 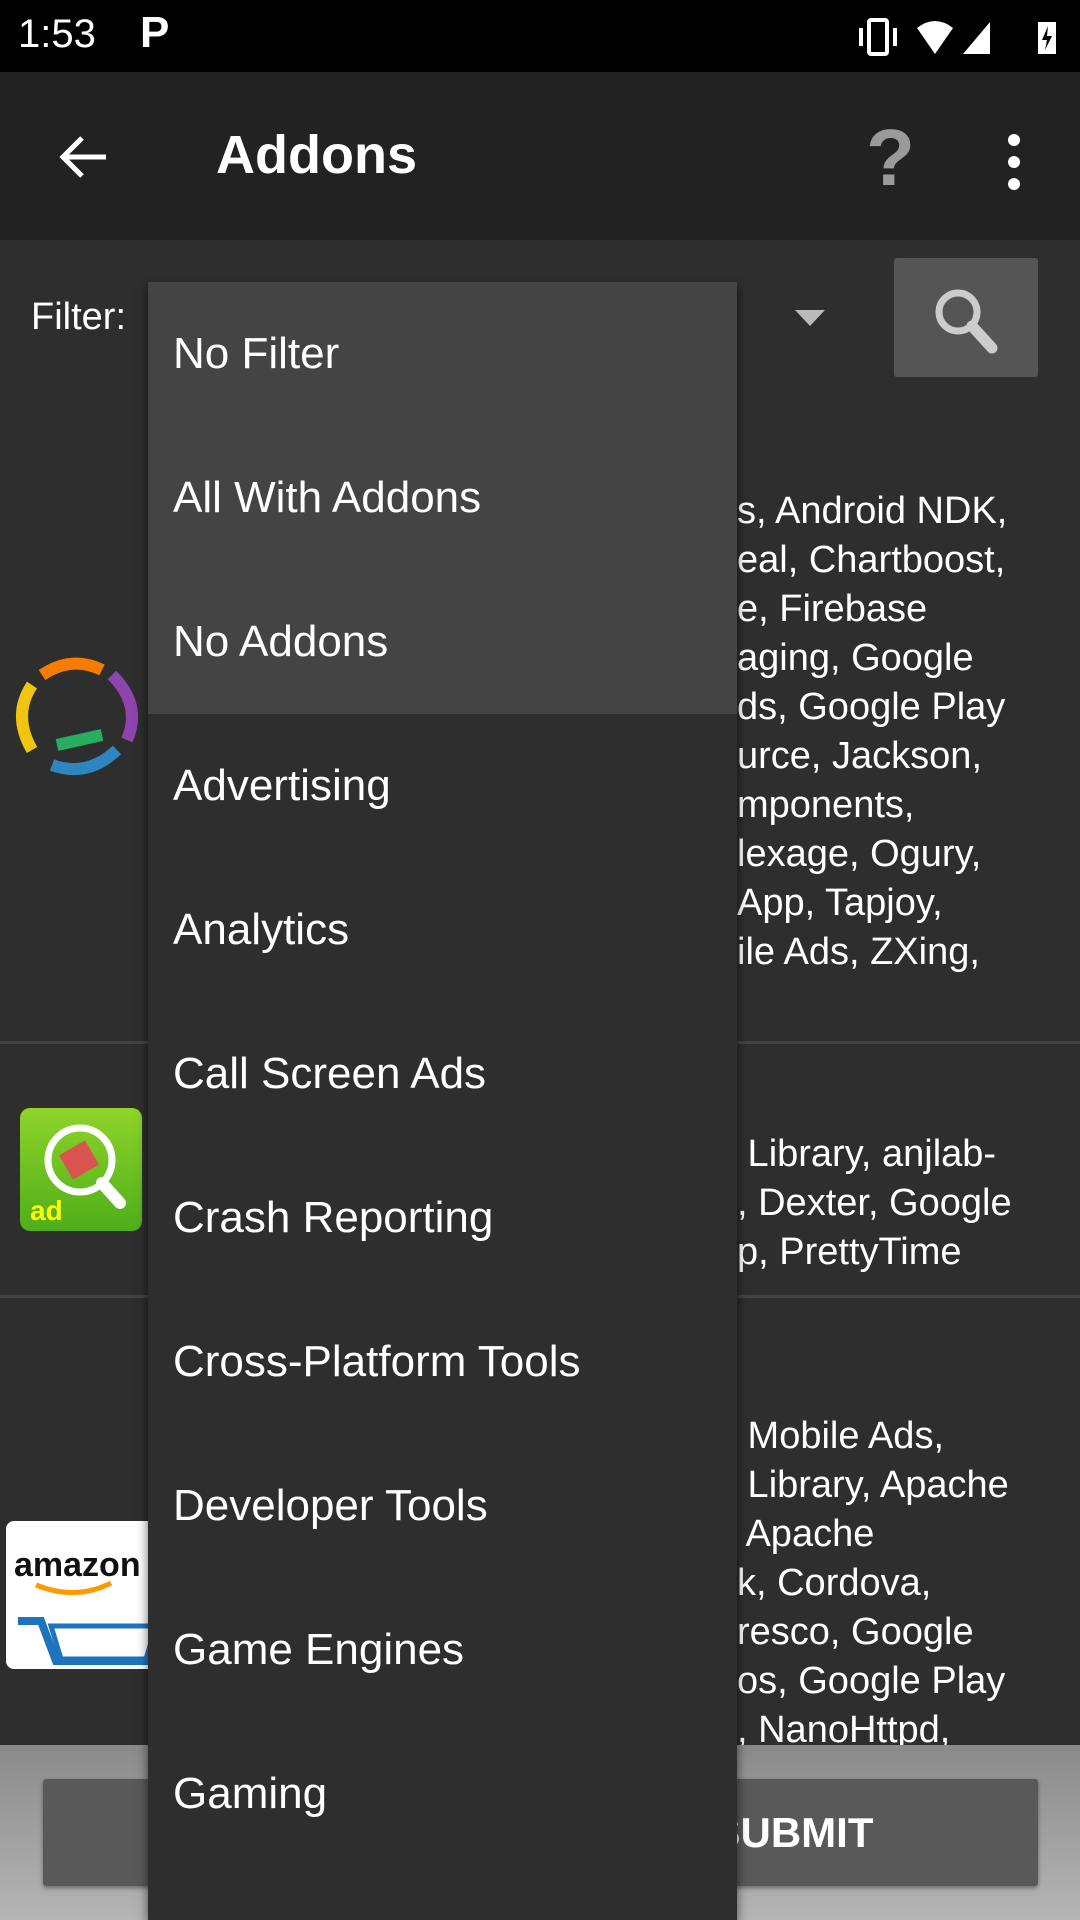 I want to click on filter-label: Filter:, so click(x=78, y=317).